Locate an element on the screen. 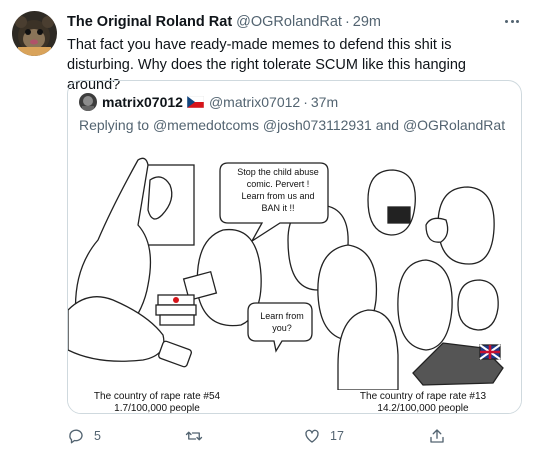  share-icon is located at coordinates (437, 436).